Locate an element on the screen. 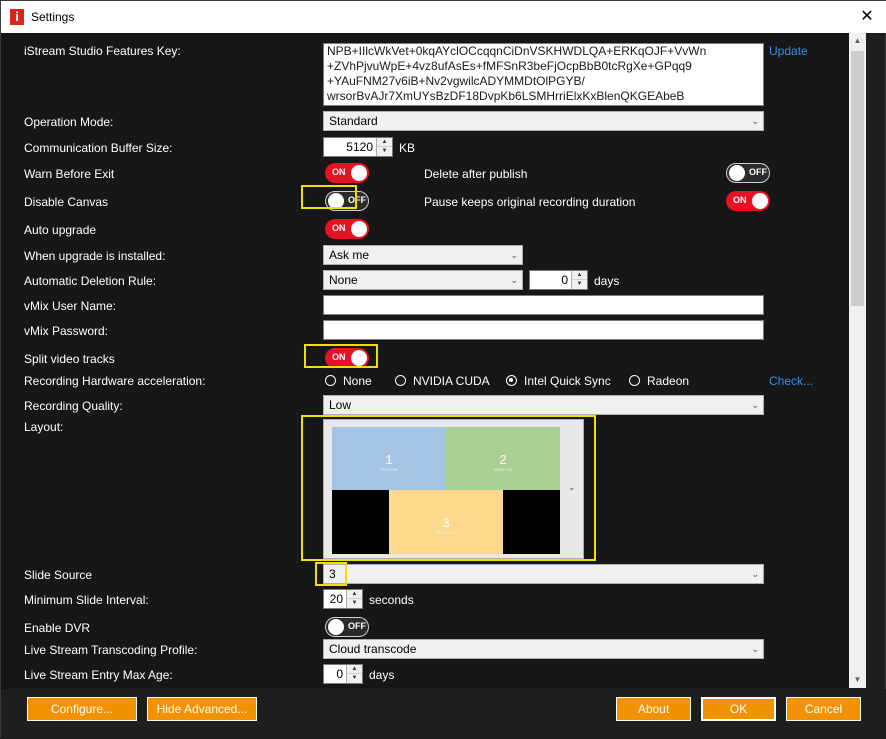 Image resolution: width=886 pixels, height=739 pixels. vertical-scrollbar: ▲ ▼ is located at coordinates (857, 360).